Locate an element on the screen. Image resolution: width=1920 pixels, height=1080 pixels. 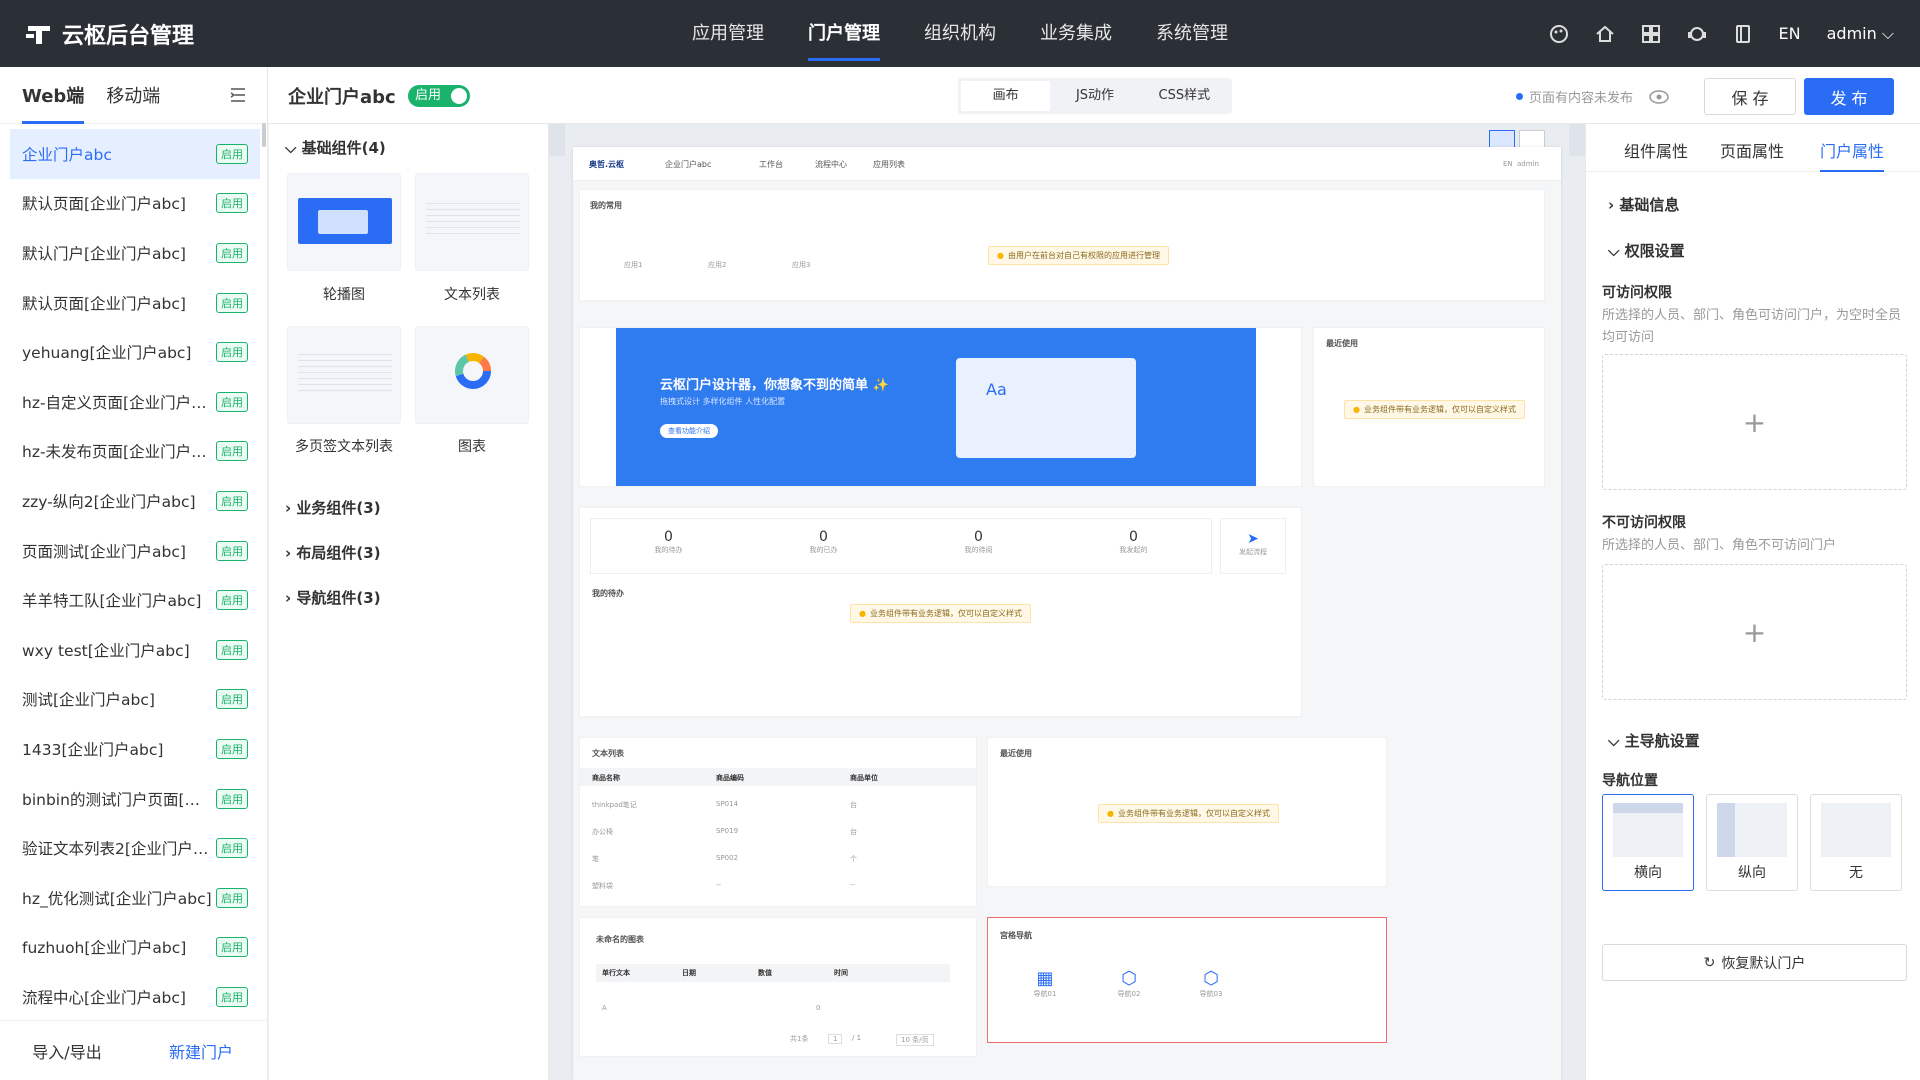
favorite-item-2: 应用2 is located at coordinates (717, 265).